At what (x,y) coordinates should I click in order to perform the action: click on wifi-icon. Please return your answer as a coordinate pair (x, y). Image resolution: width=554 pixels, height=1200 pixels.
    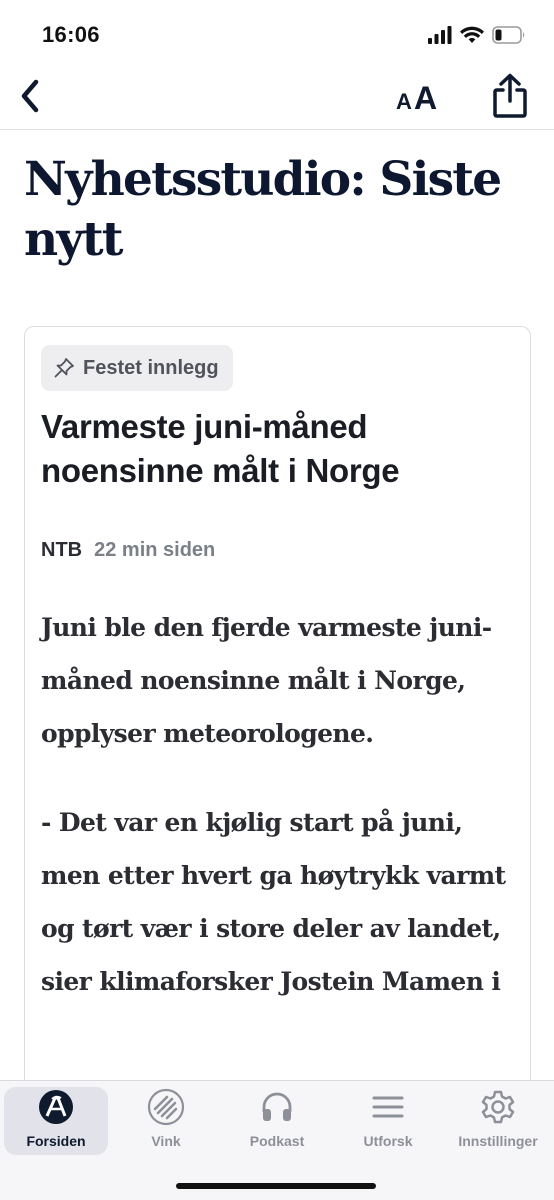
    Looking at the image, I should click on (472, 34).